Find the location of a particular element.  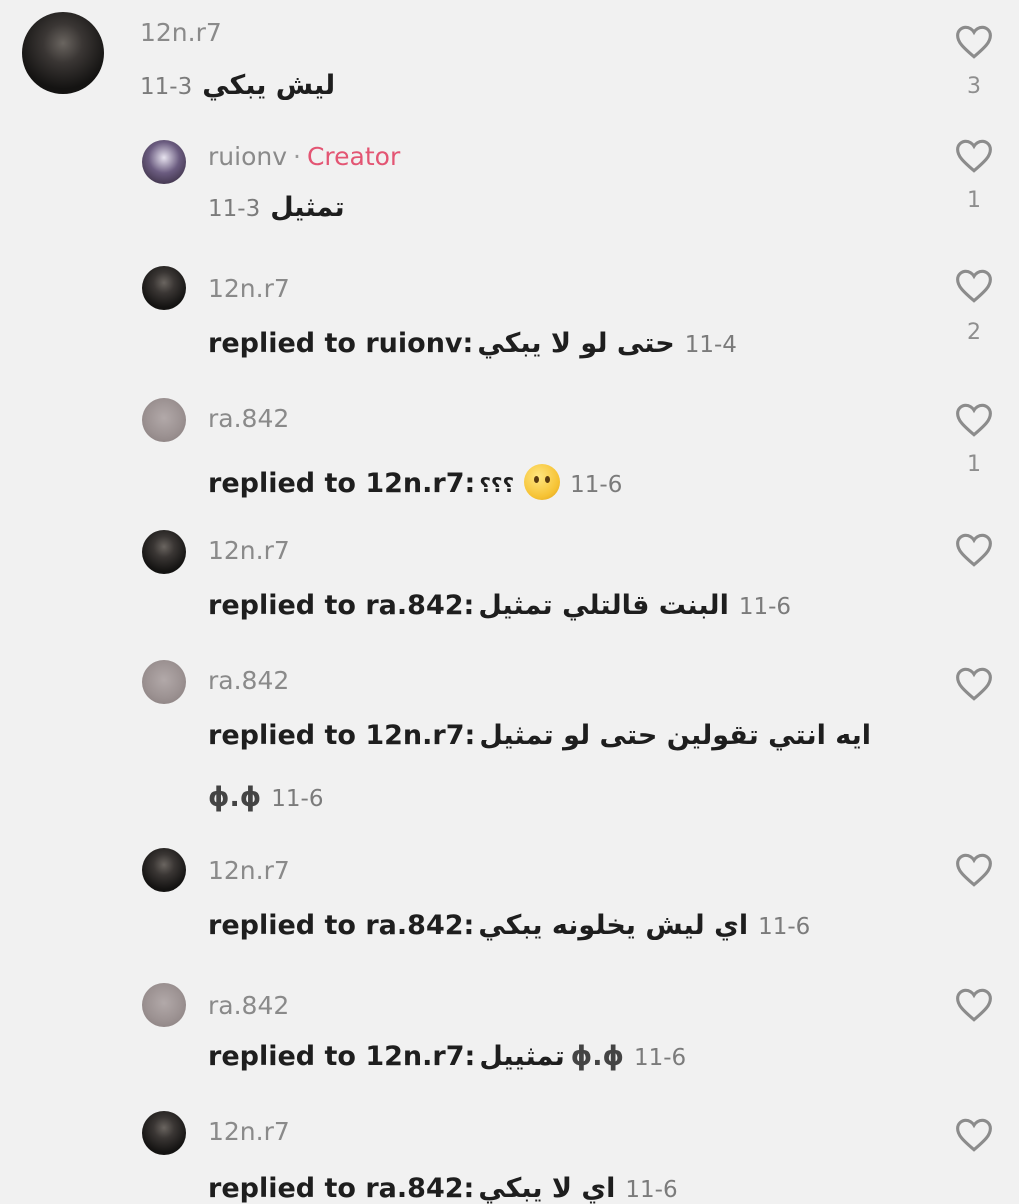

reply-prefix: replied to ruionv: is located at coordinates (340, 343).